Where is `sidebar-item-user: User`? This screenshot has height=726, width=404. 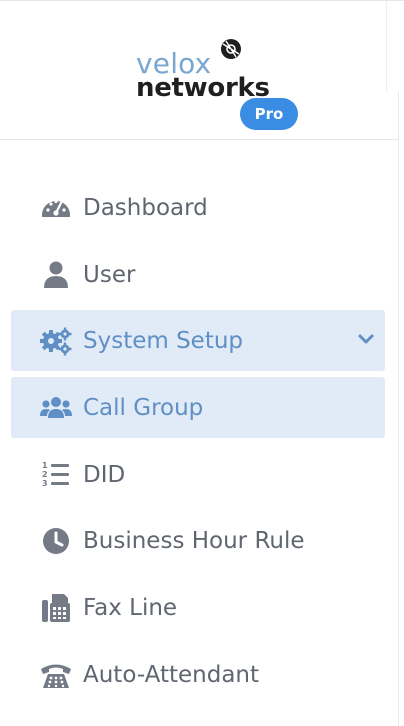
sidebar-item-user: User is located at coordinates (198, 274).